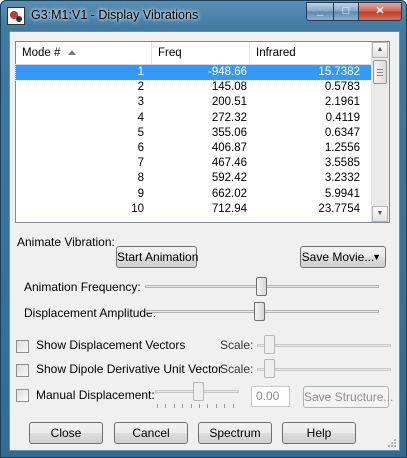 This screenshot has height=458, width=407. What do you see at coordinates (157, 257) in the screenshot?
I see `start-animation-button: Start Animation` at bounding box center [157, 257].